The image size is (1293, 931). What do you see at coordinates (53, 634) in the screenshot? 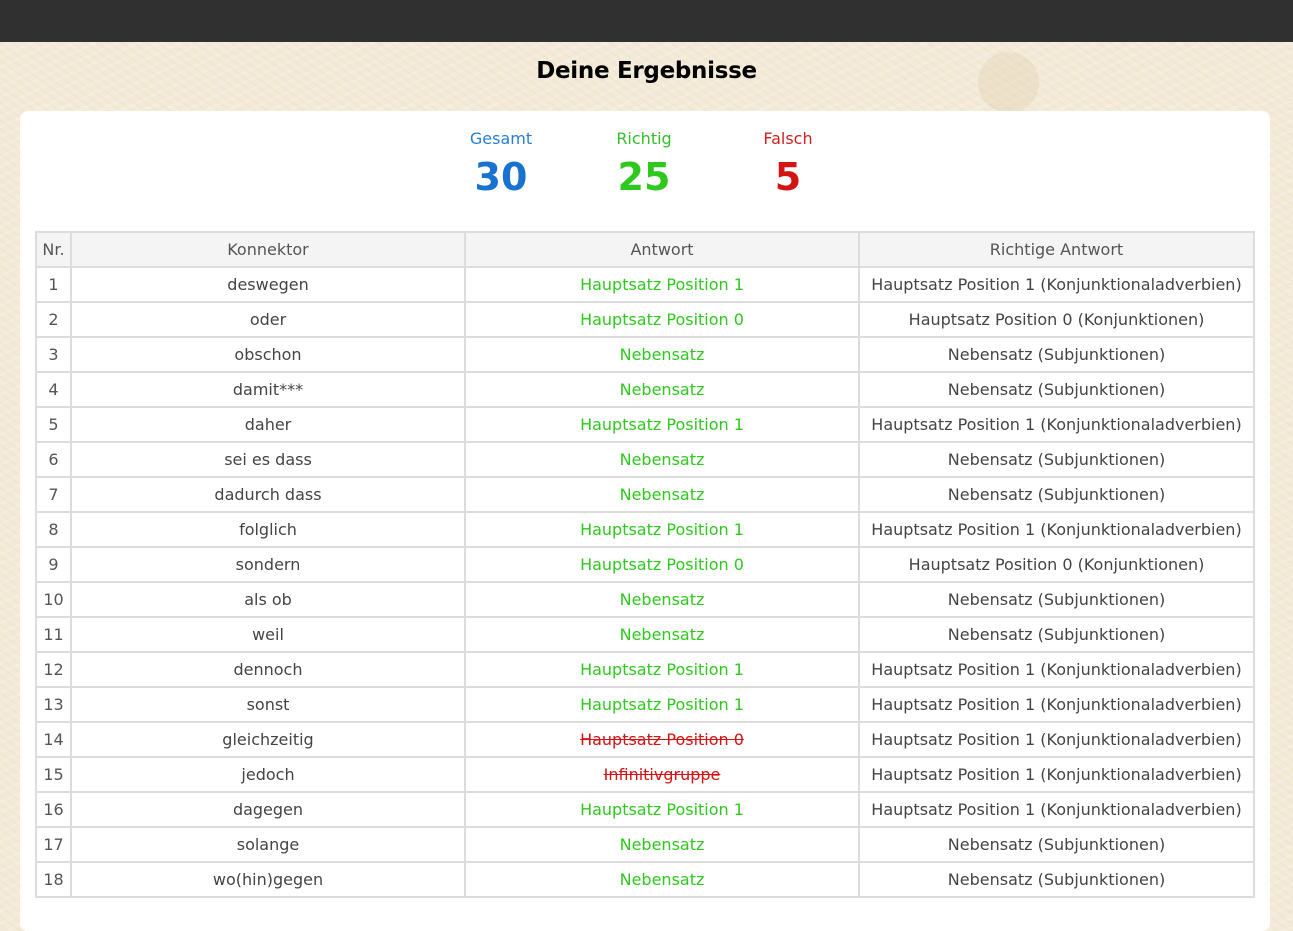
I see `cell-nr: 11` at bounding box center [53, 634].